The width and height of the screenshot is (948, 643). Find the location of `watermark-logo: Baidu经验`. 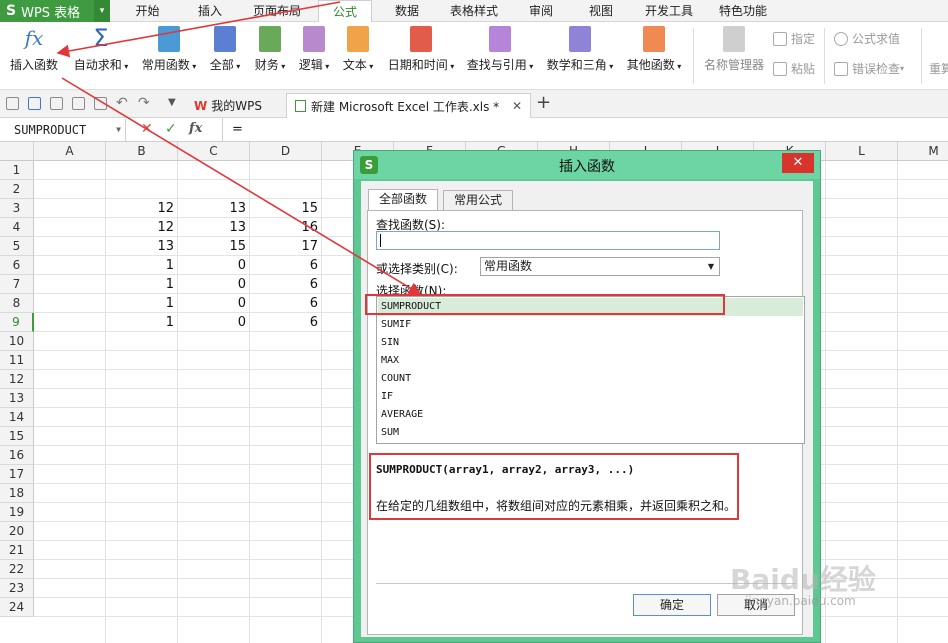

watermark-logo: Baidu经验 is located at coordinates (803, 579).